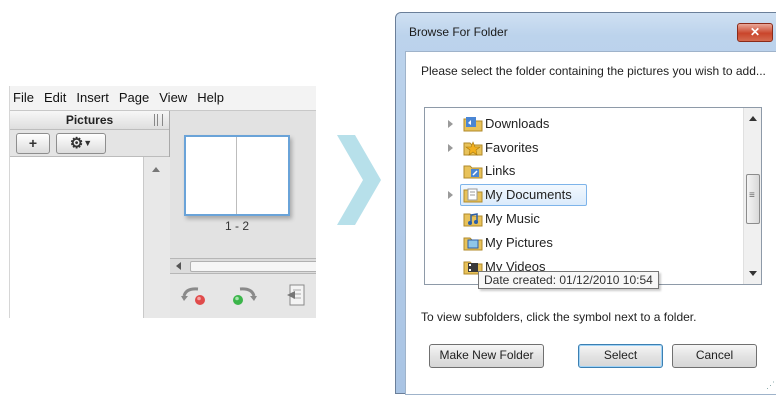 The image size is (776, 395). I want to click on menu-file: File, so click(24, 98).